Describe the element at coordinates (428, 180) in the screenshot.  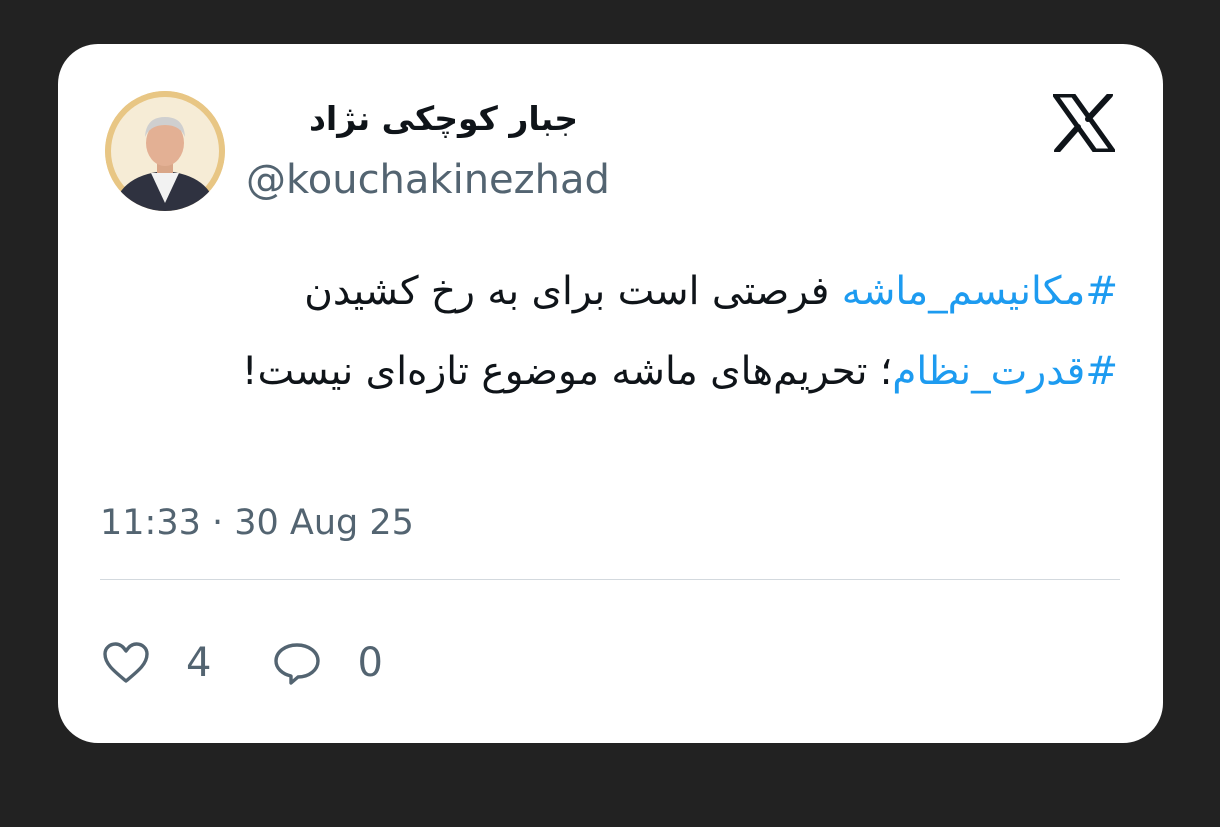
I see `author-handle: @kouchakinezhad` at that location.